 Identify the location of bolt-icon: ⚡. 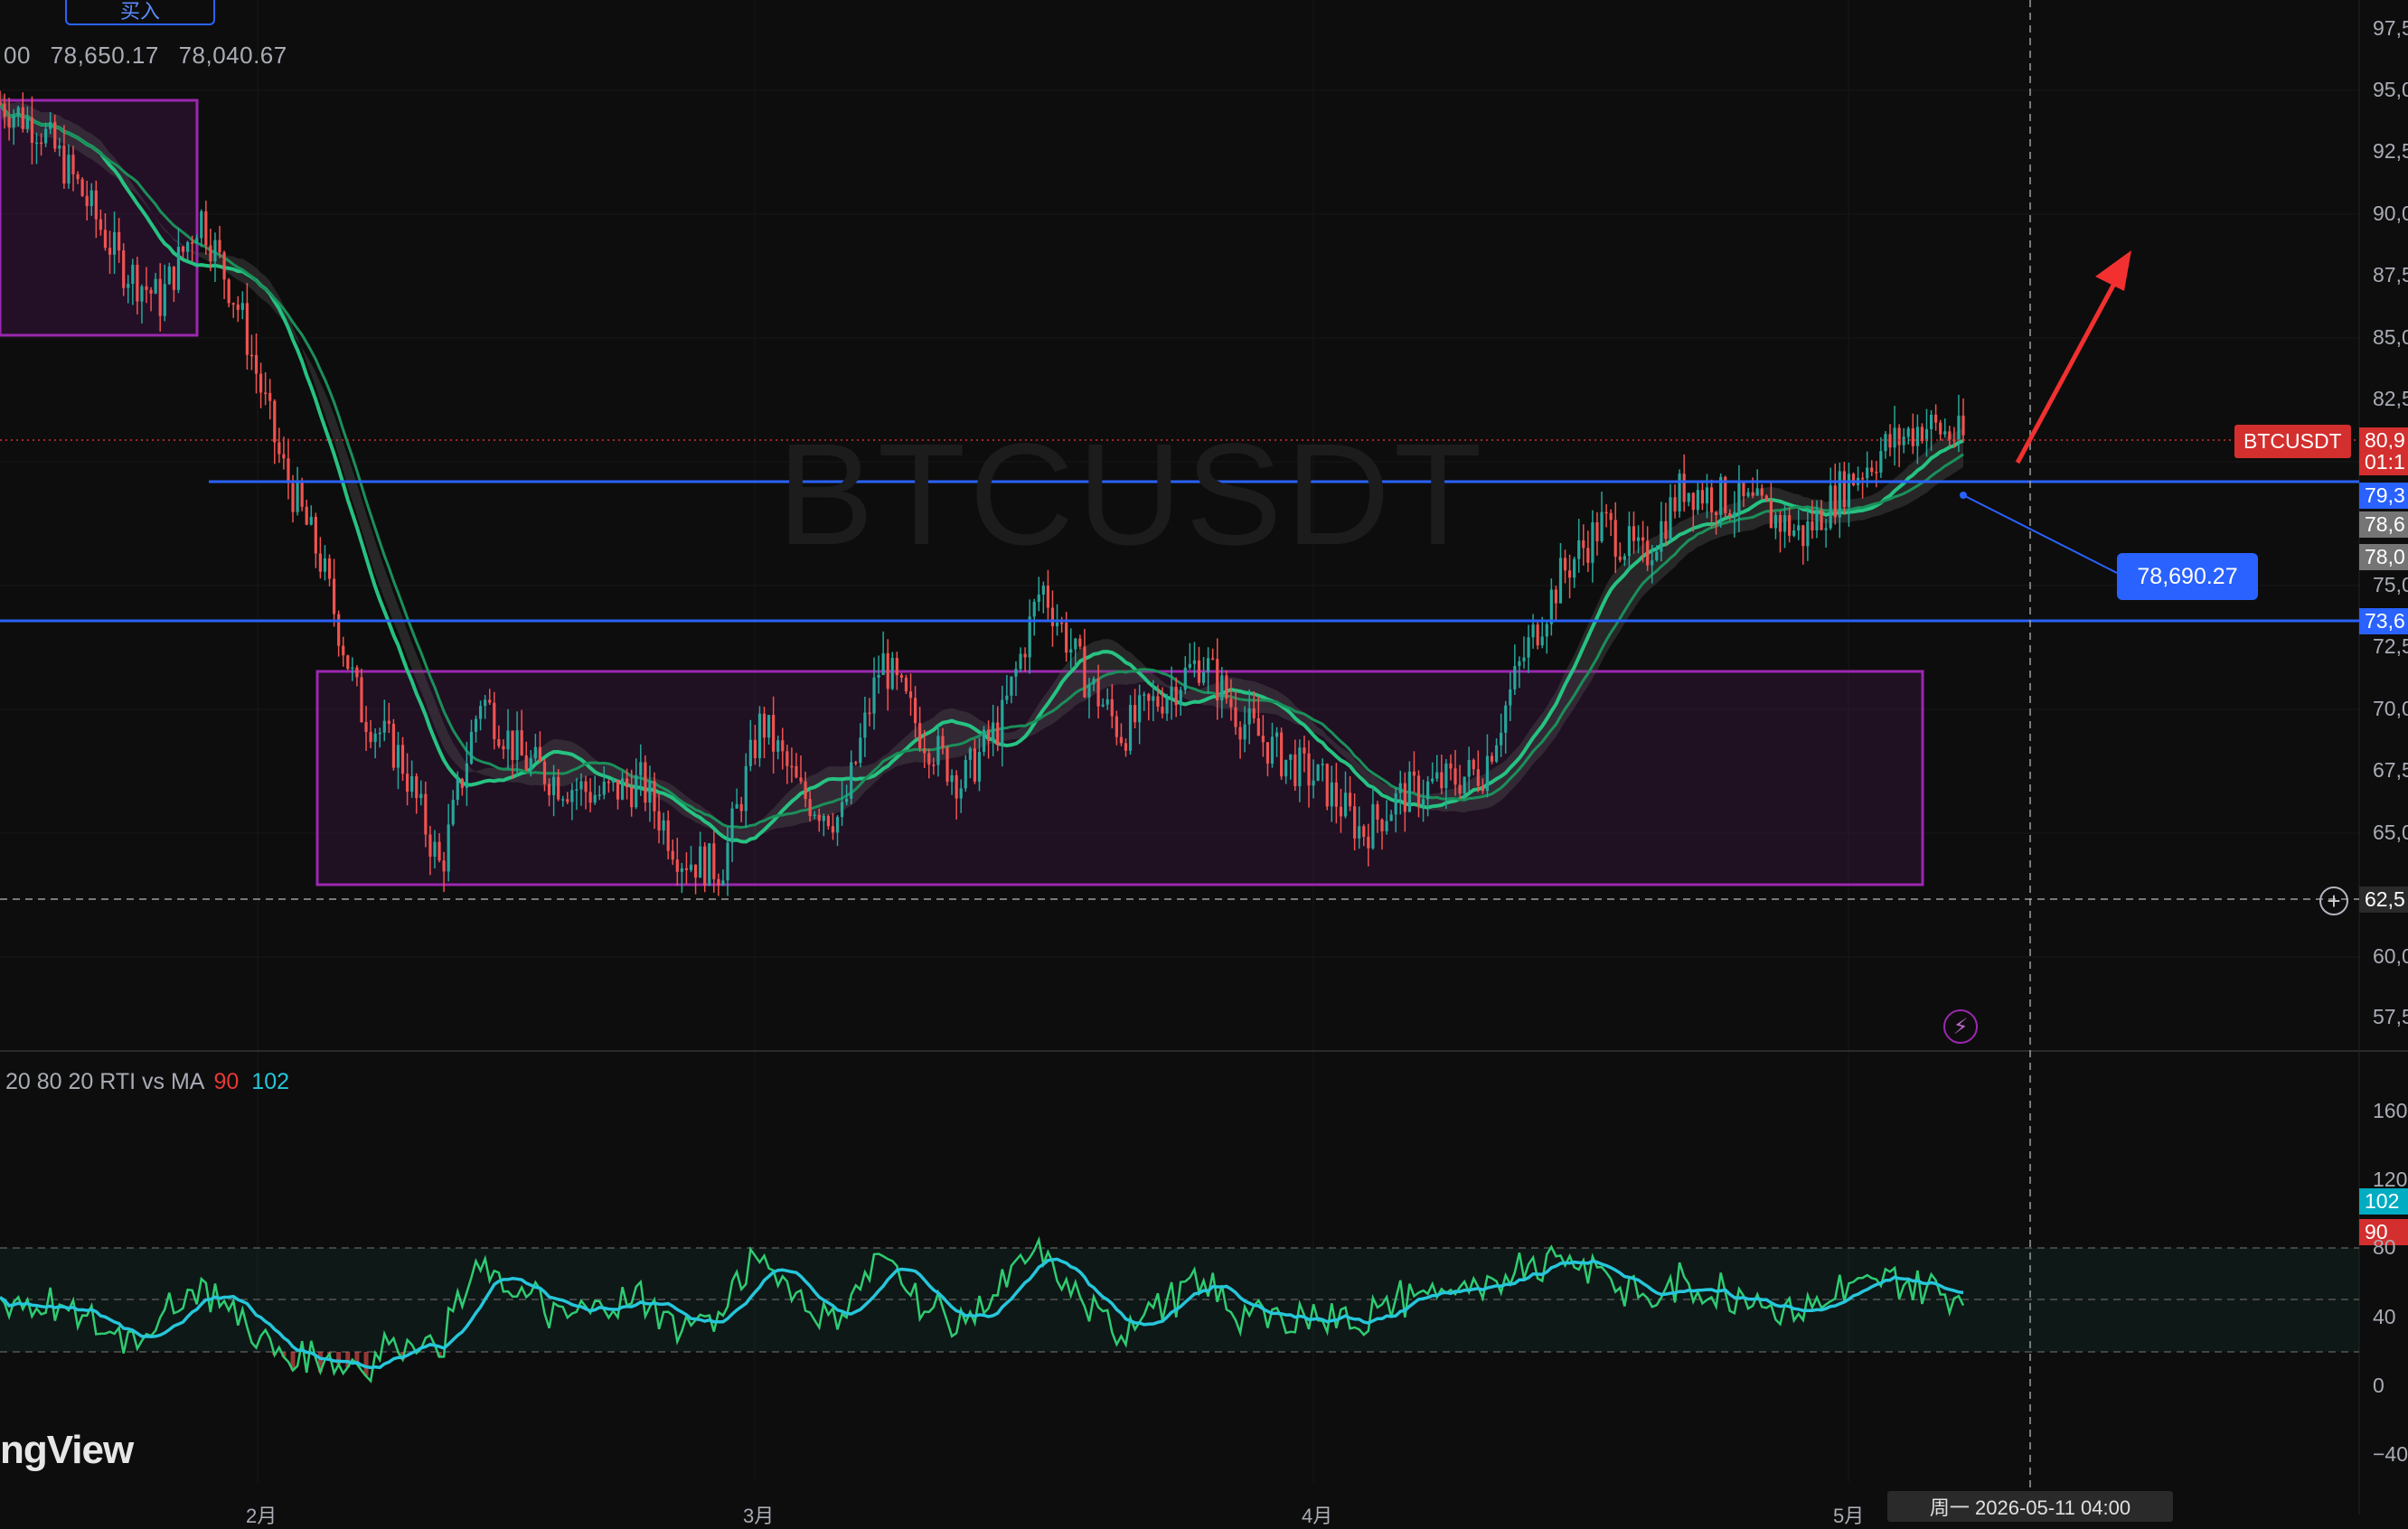
(1960, 1026).